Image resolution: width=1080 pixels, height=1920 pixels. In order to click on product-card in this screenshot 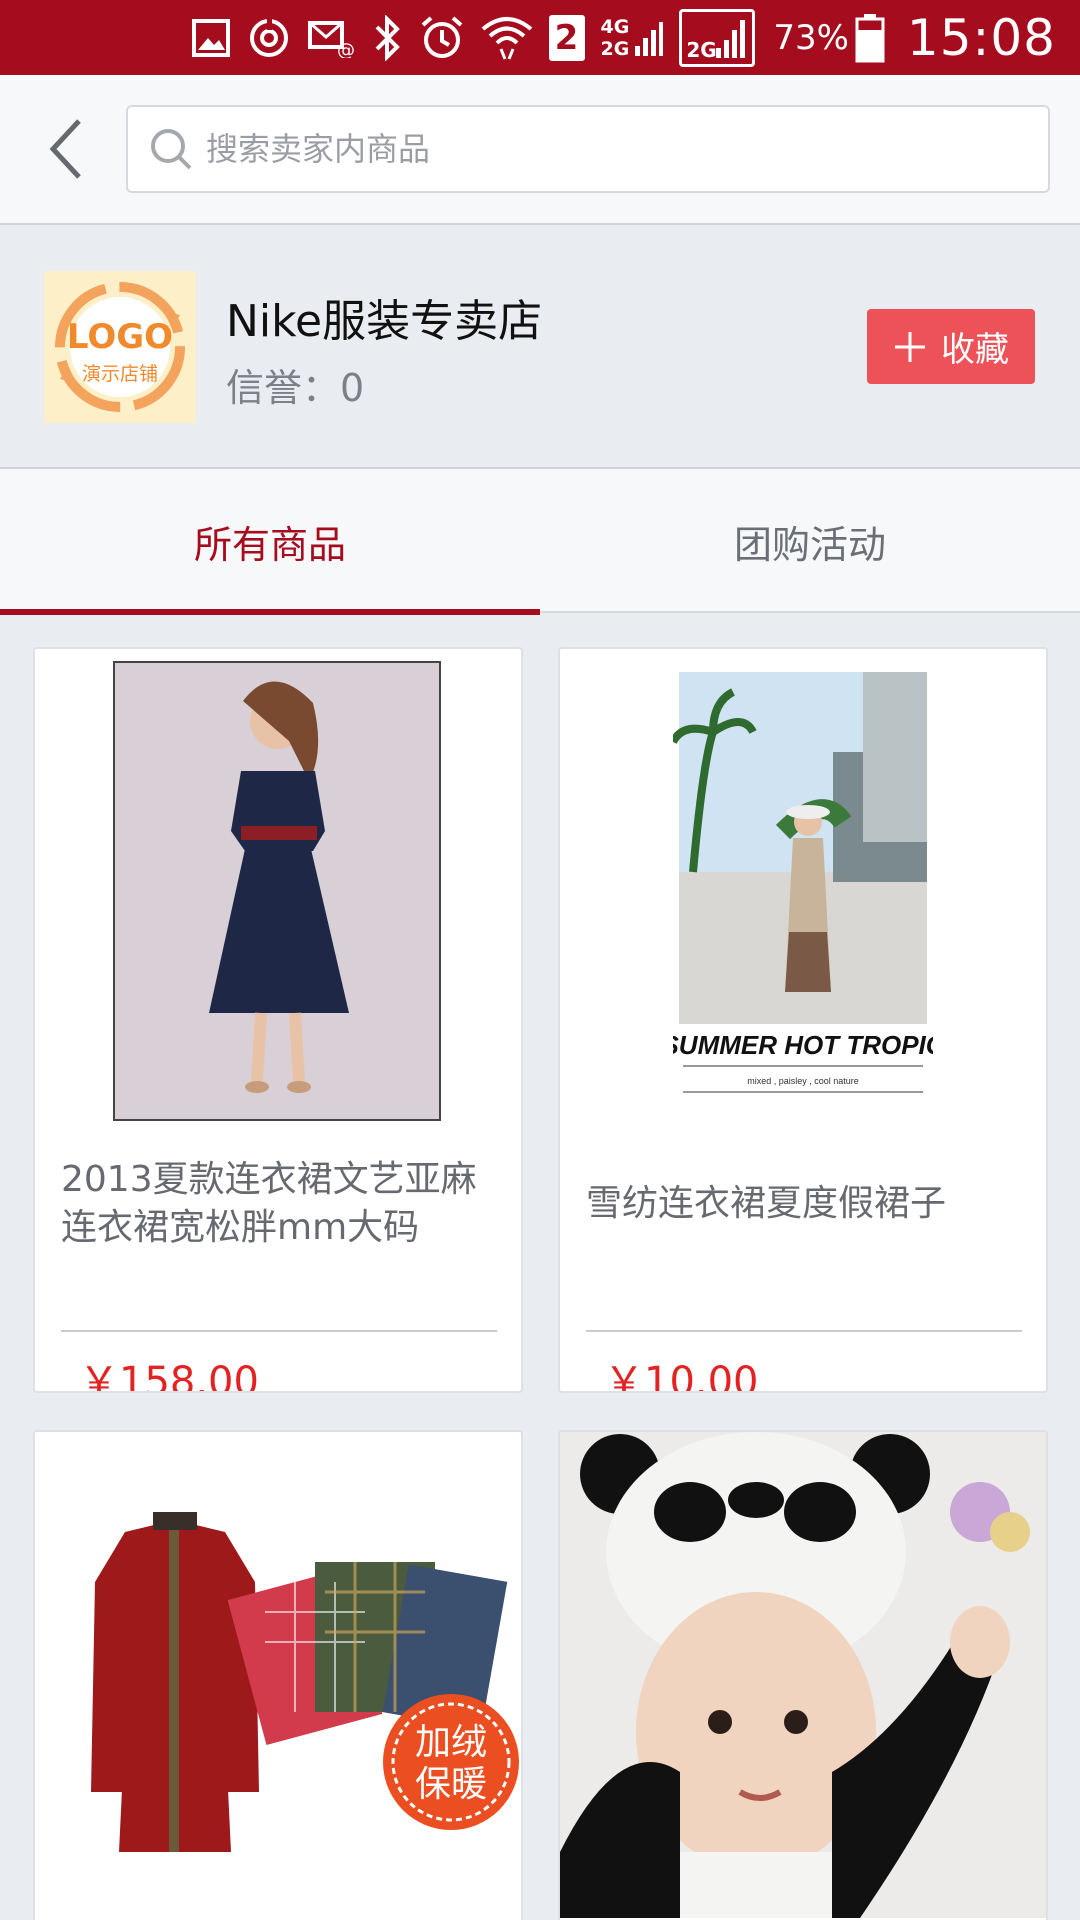, I will do `click(803, 1675)`.